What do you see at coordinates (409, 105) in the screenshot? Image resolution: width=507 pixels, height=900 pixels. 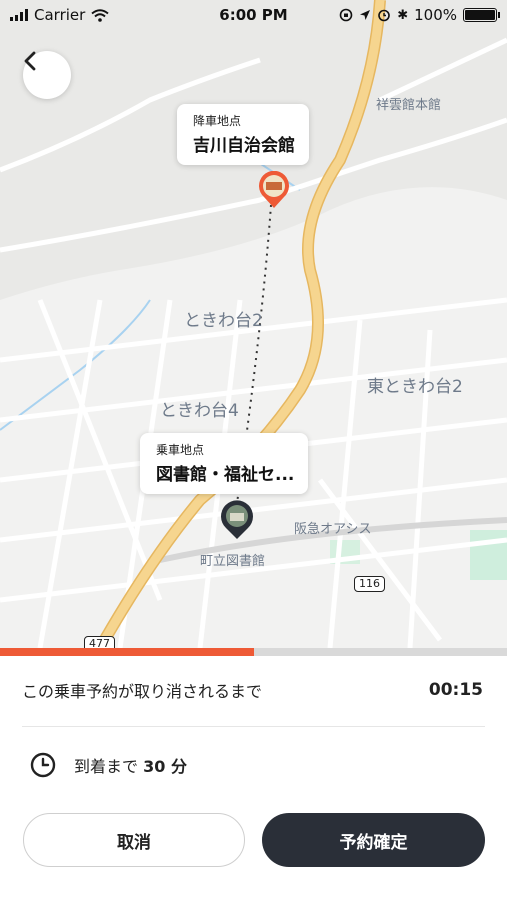 I see `map-poi-label: 祥雲館本館` at bounding box center [409, 105].